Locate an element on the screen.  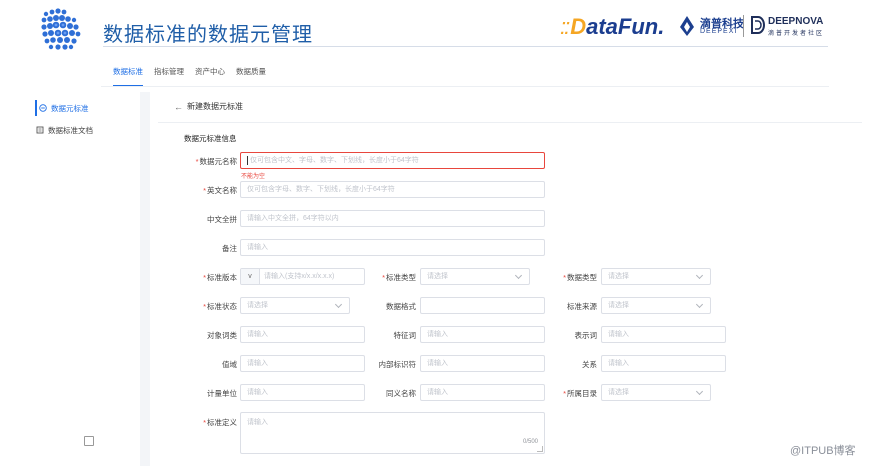
sidebar-item-standard-documents: 数据标准文档 is located at coordinates (64, 130).